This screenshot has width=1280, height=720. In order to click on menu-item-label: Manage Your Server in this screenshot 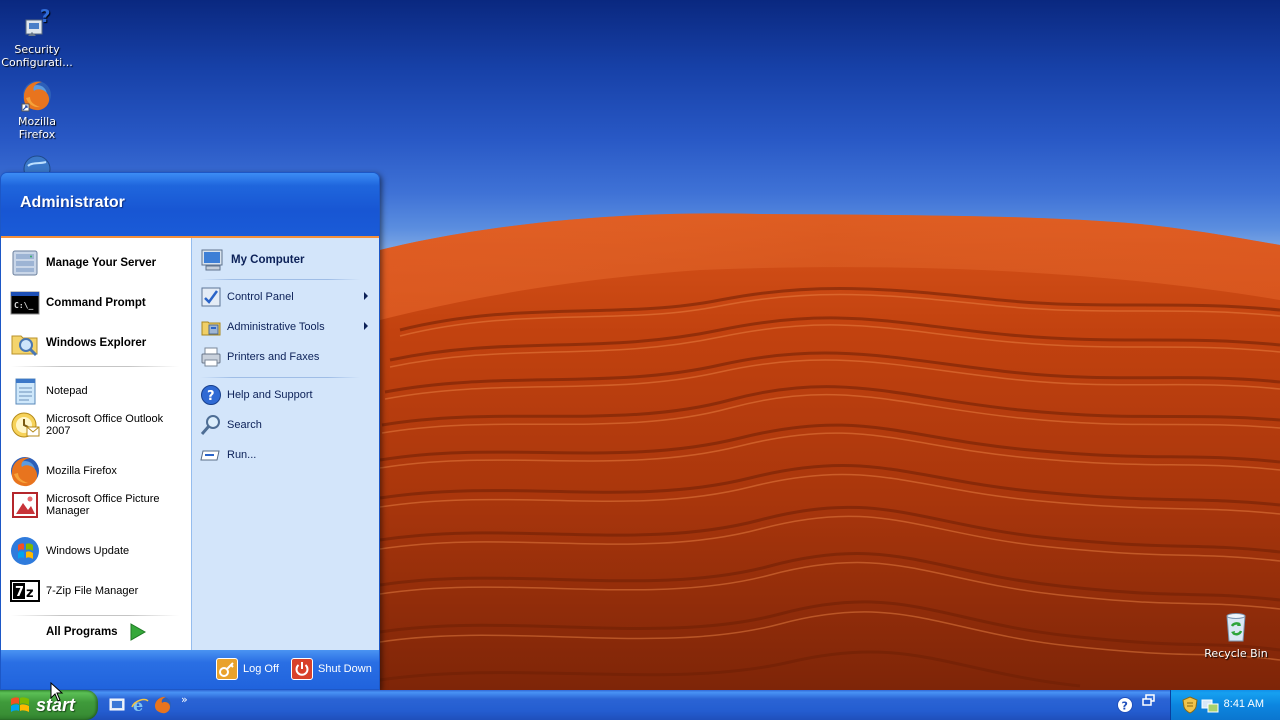, I will do `click(101, 263)`.